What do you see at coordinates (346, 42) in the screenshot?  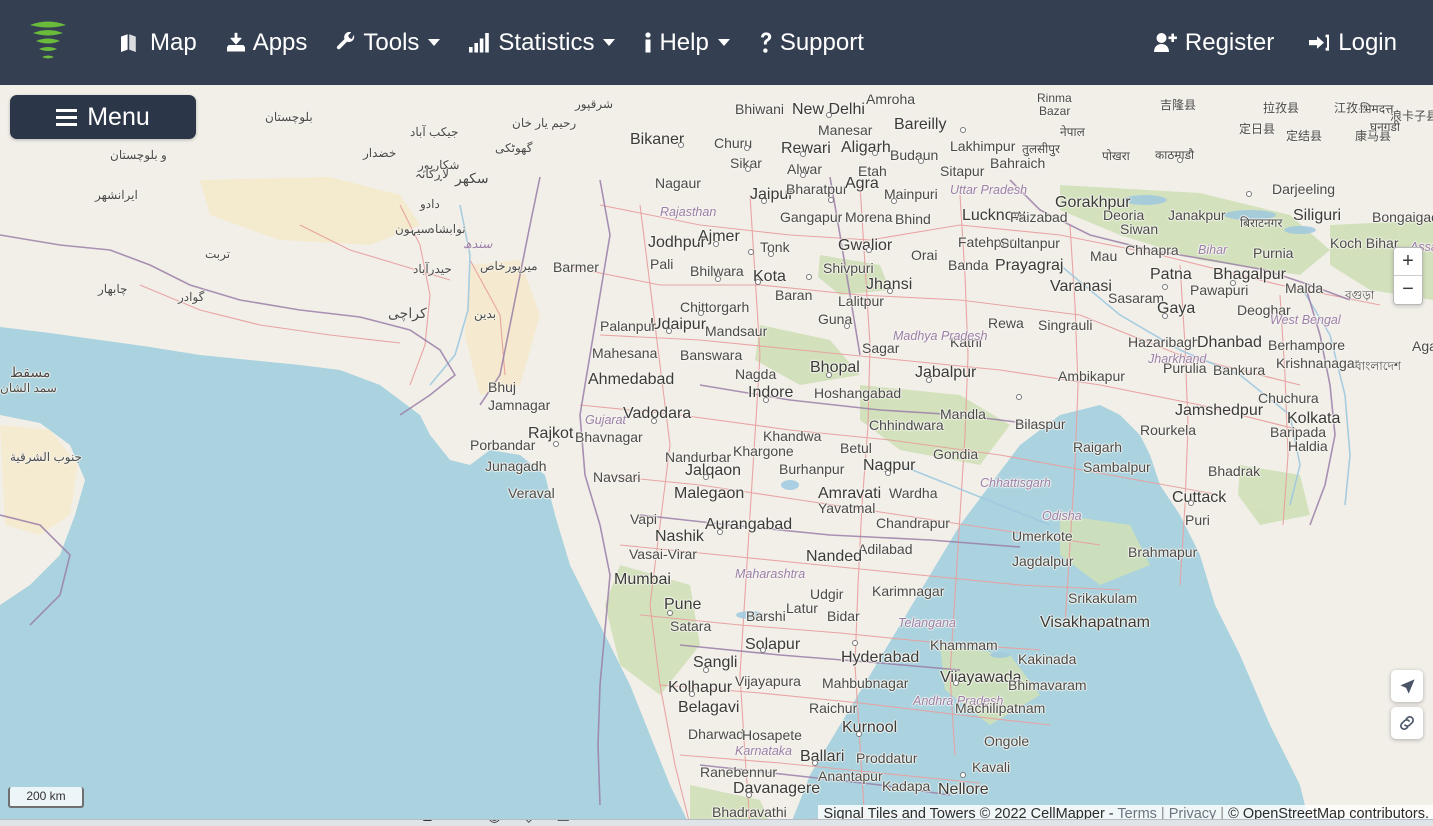 I see `wrench-icon` at bounding box center [346, 42].